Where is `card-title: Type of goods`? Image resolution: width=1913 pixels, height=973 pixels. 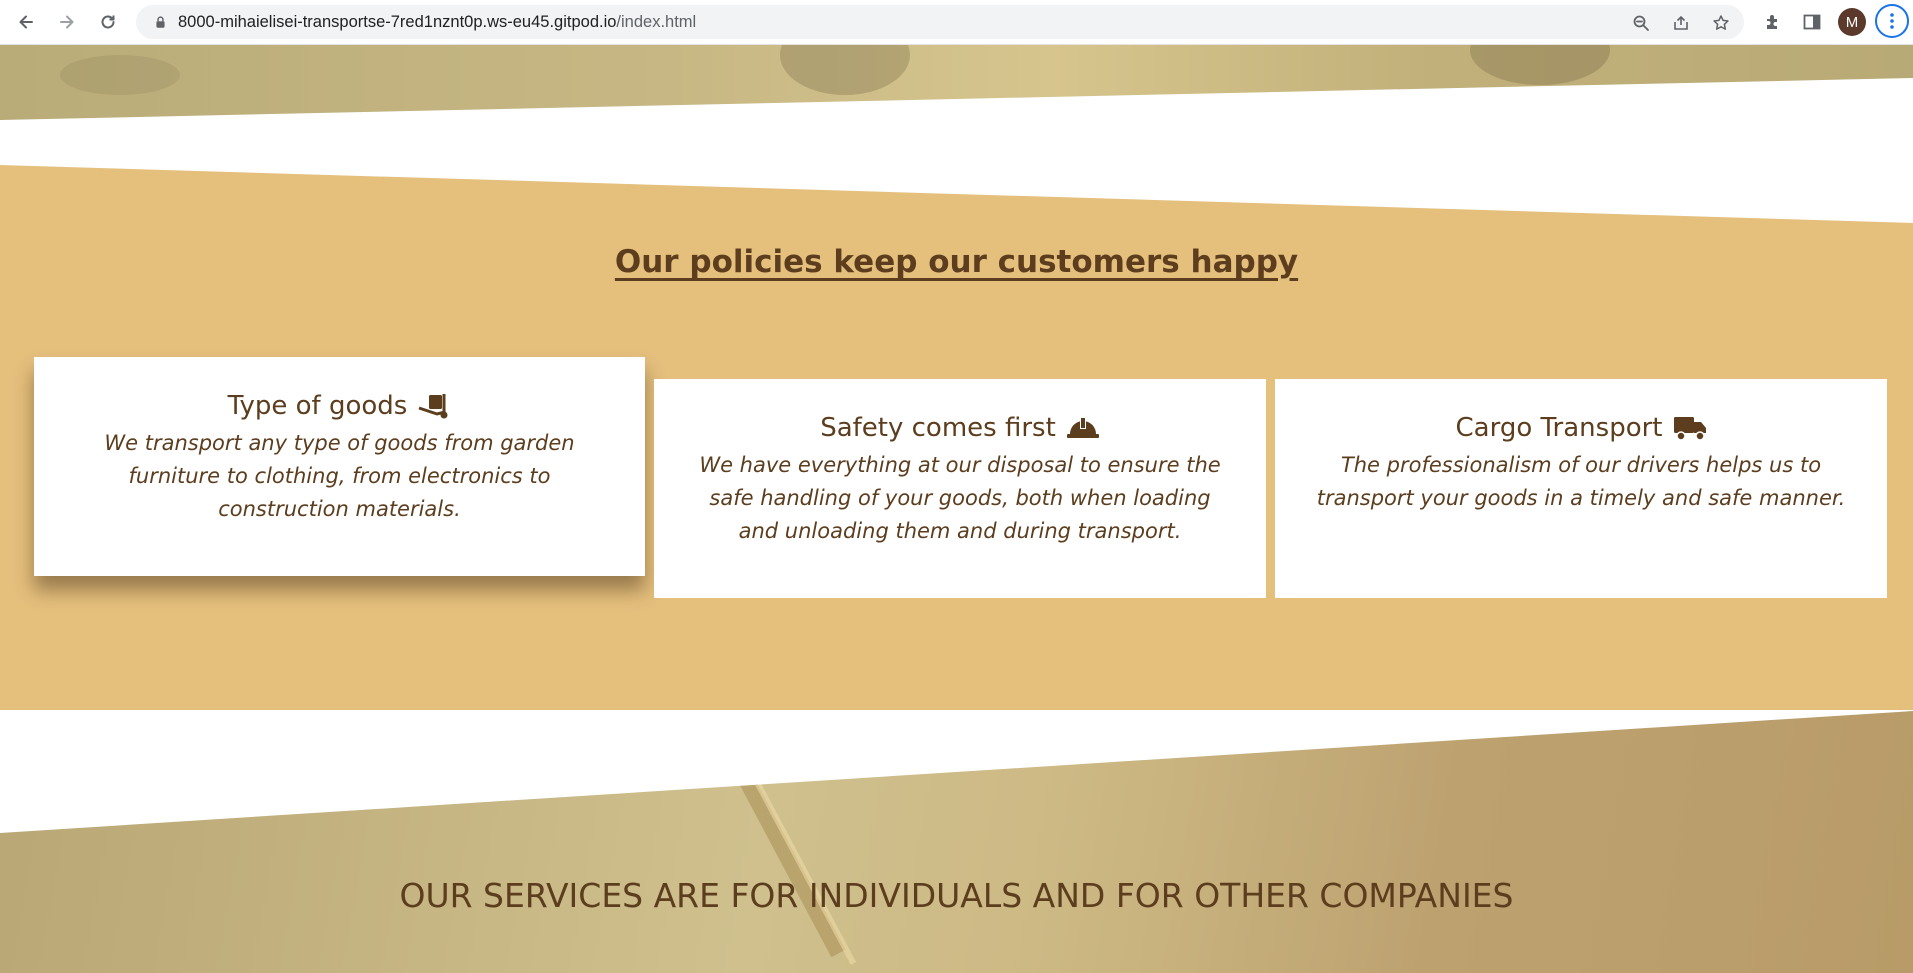 card-title: Type of goods is located at coordinates (339, 406).